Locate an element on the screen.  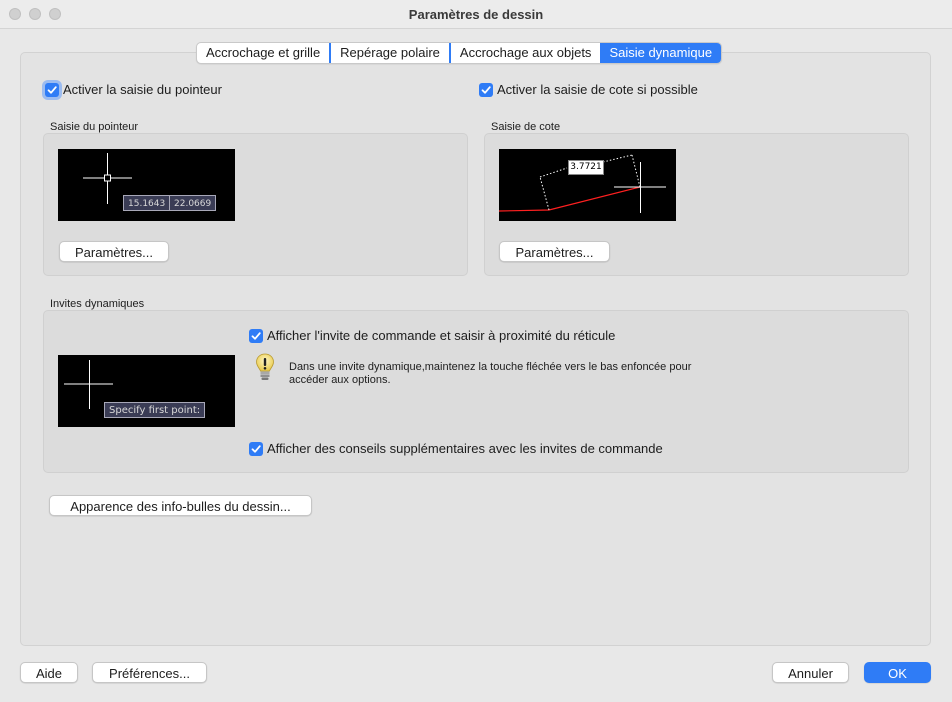
tab-snap-grid: Accrochage et grille is located at coordinates (263, 53).